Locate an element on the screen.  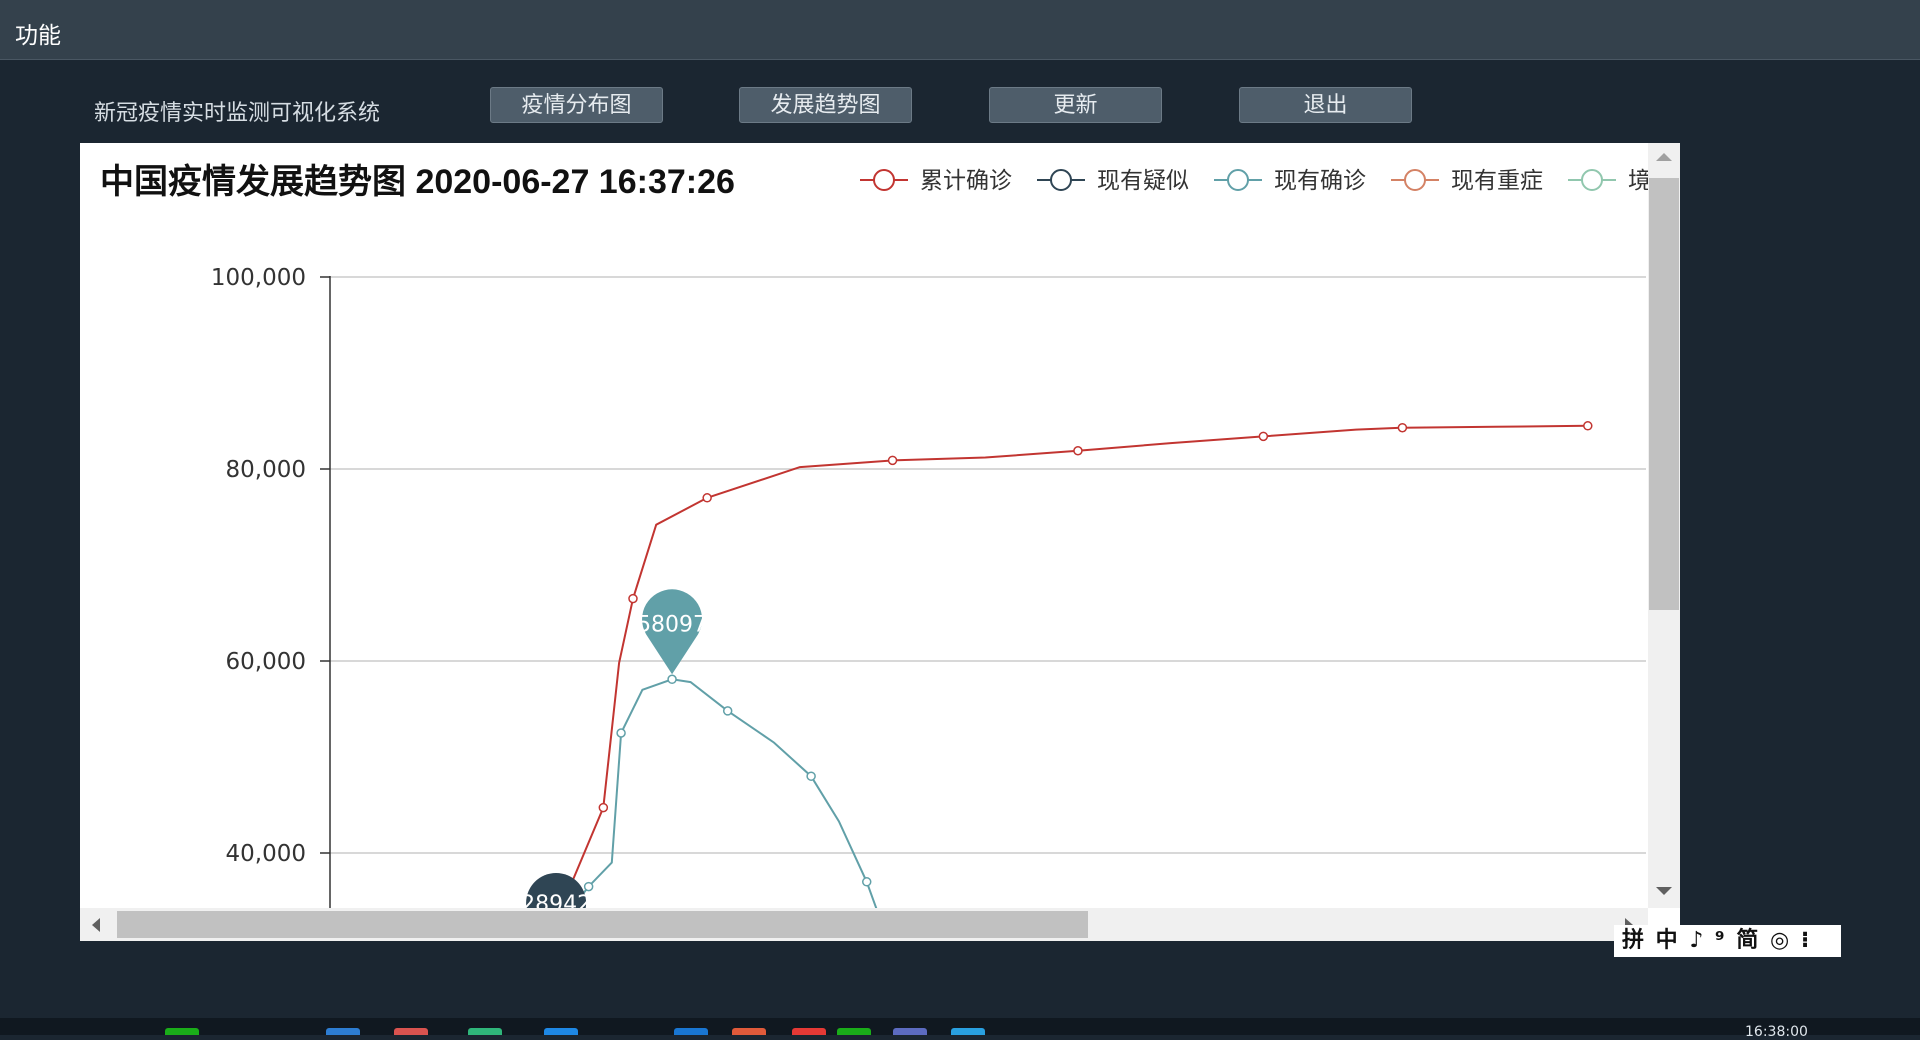
chart-title: 中国疫情发展趋势图 2020-06-27 16:37:26 is located at coordinates (417, 182).